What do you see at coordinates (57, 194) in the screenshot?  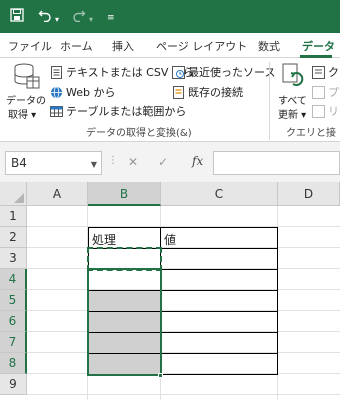 I see `column-header-a: A` at bounding box center [57, 194].